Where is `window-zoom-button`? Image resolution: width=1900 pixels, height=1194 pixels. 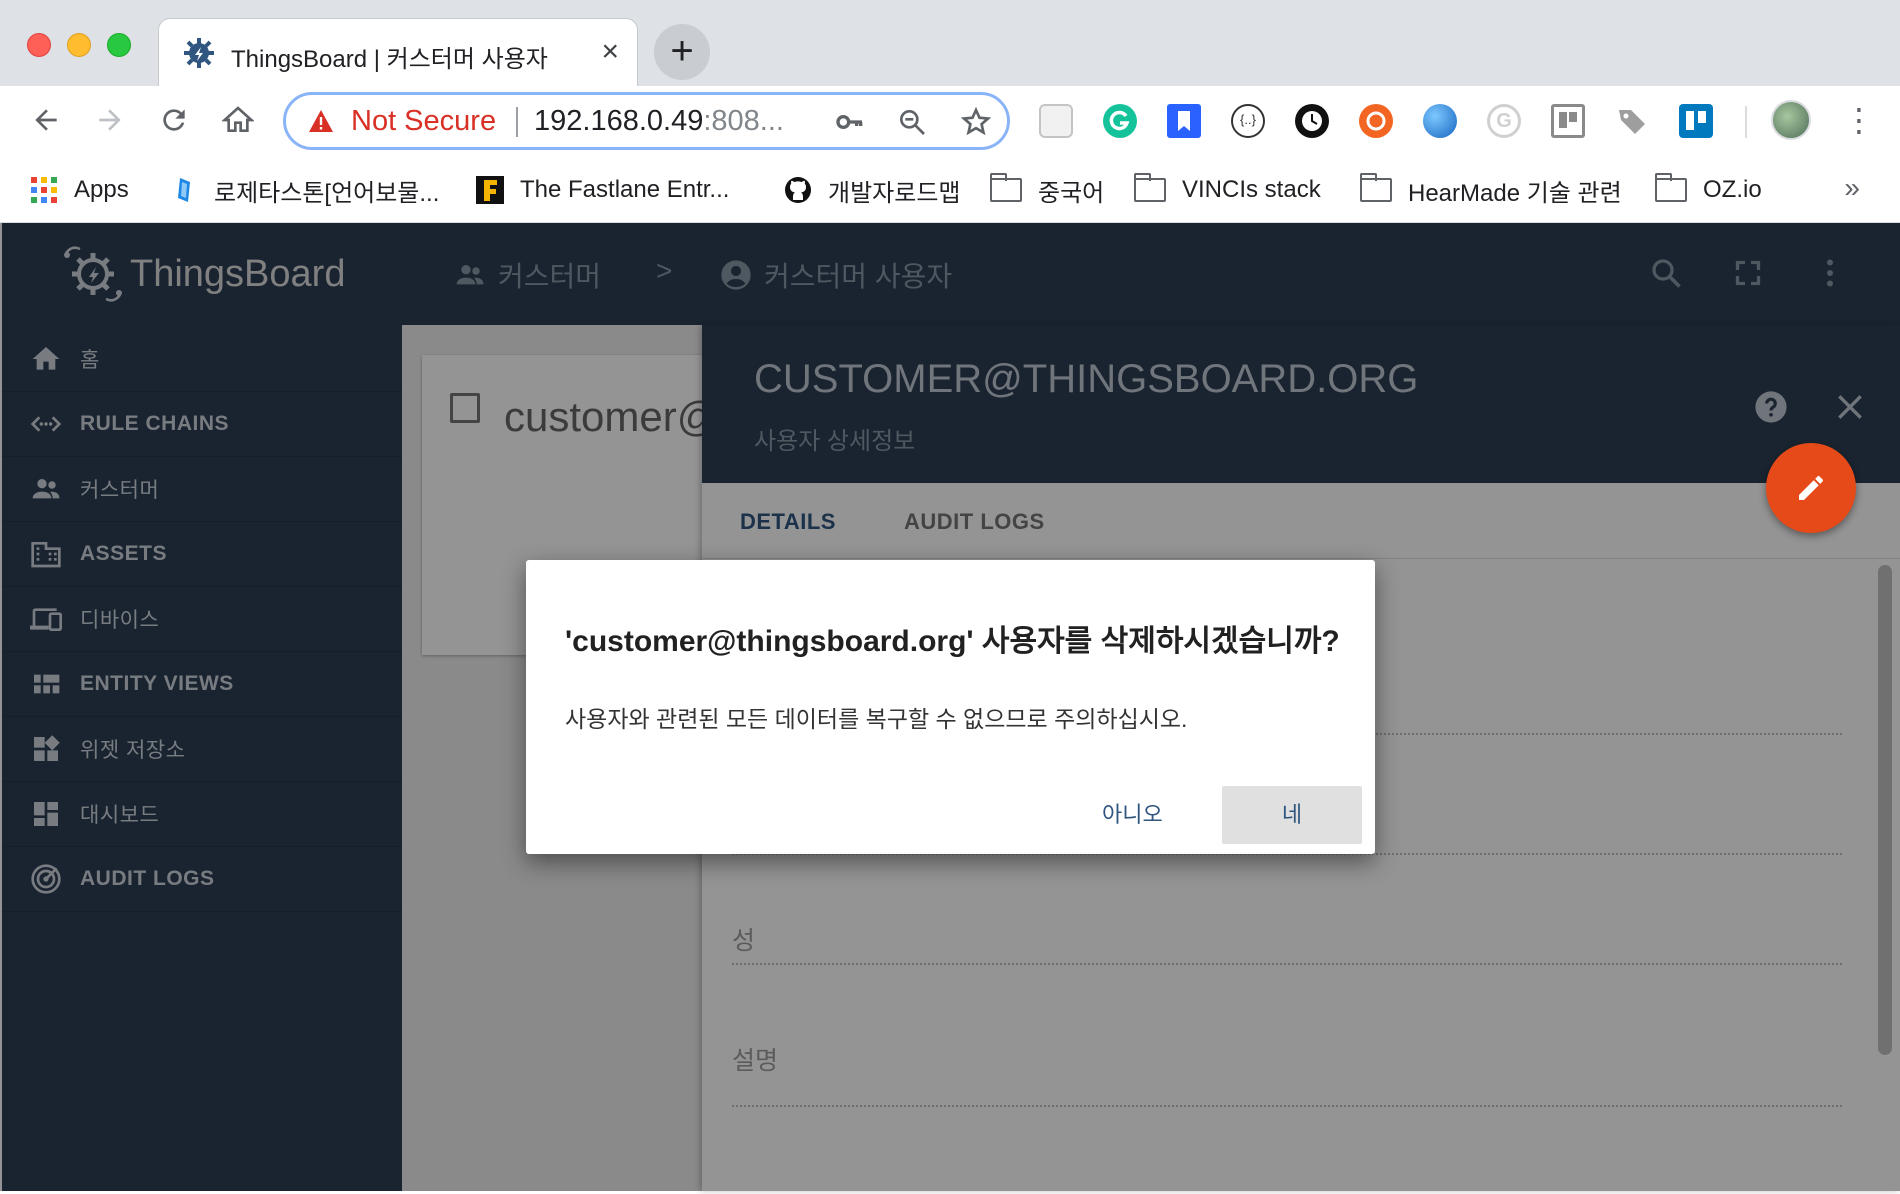 window-zoom-button is located at coordinates (119, 45).